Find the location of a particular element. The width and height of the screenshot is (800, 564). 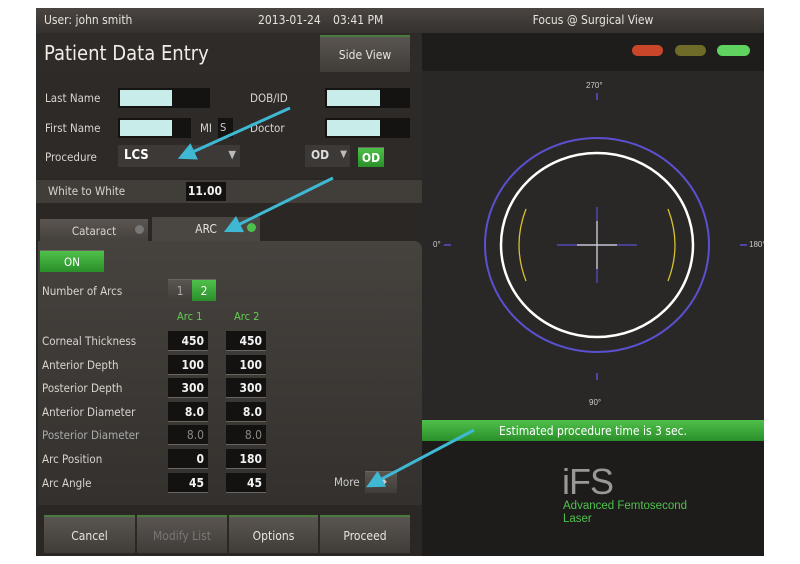

annotation-arrow-more is located at coordinates (420, 458).